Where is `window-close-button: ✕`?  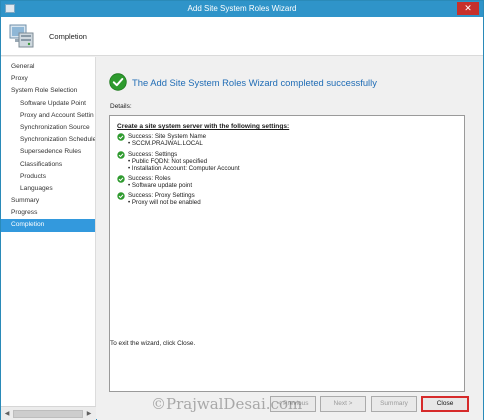
window-close-button: ✕ is located at coordinates (468, 8).